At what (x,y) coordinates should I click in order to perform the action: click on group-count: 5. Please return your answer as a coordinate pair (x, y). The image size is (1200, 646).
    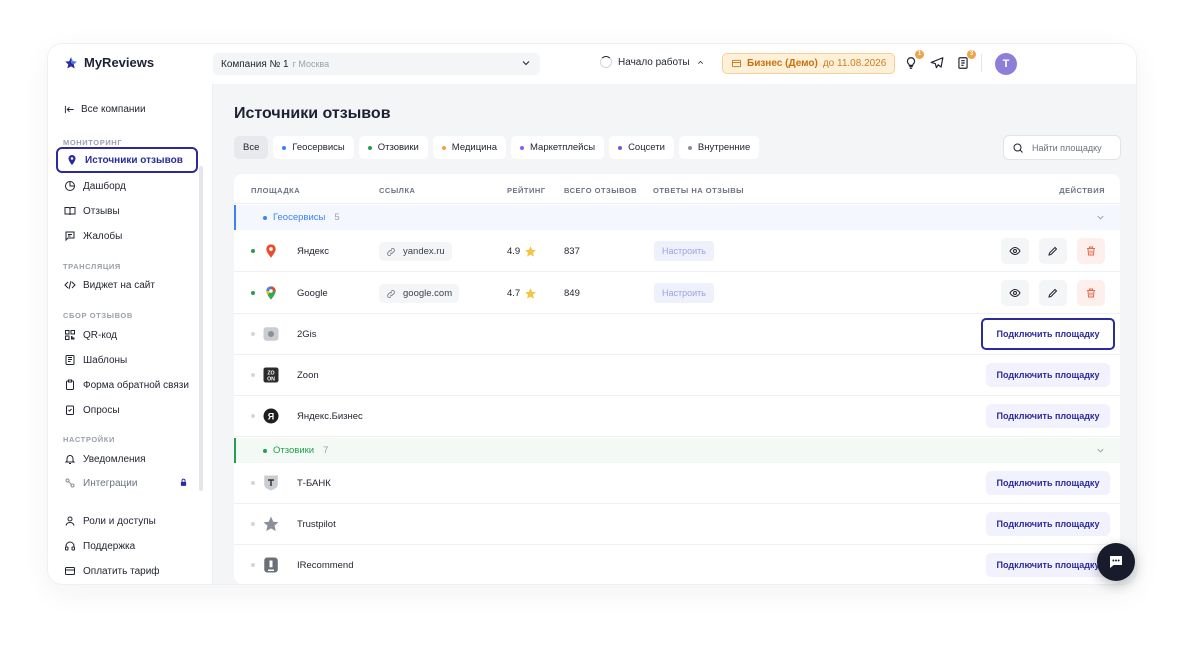
    Looking at the image, I should click on (337, 217).